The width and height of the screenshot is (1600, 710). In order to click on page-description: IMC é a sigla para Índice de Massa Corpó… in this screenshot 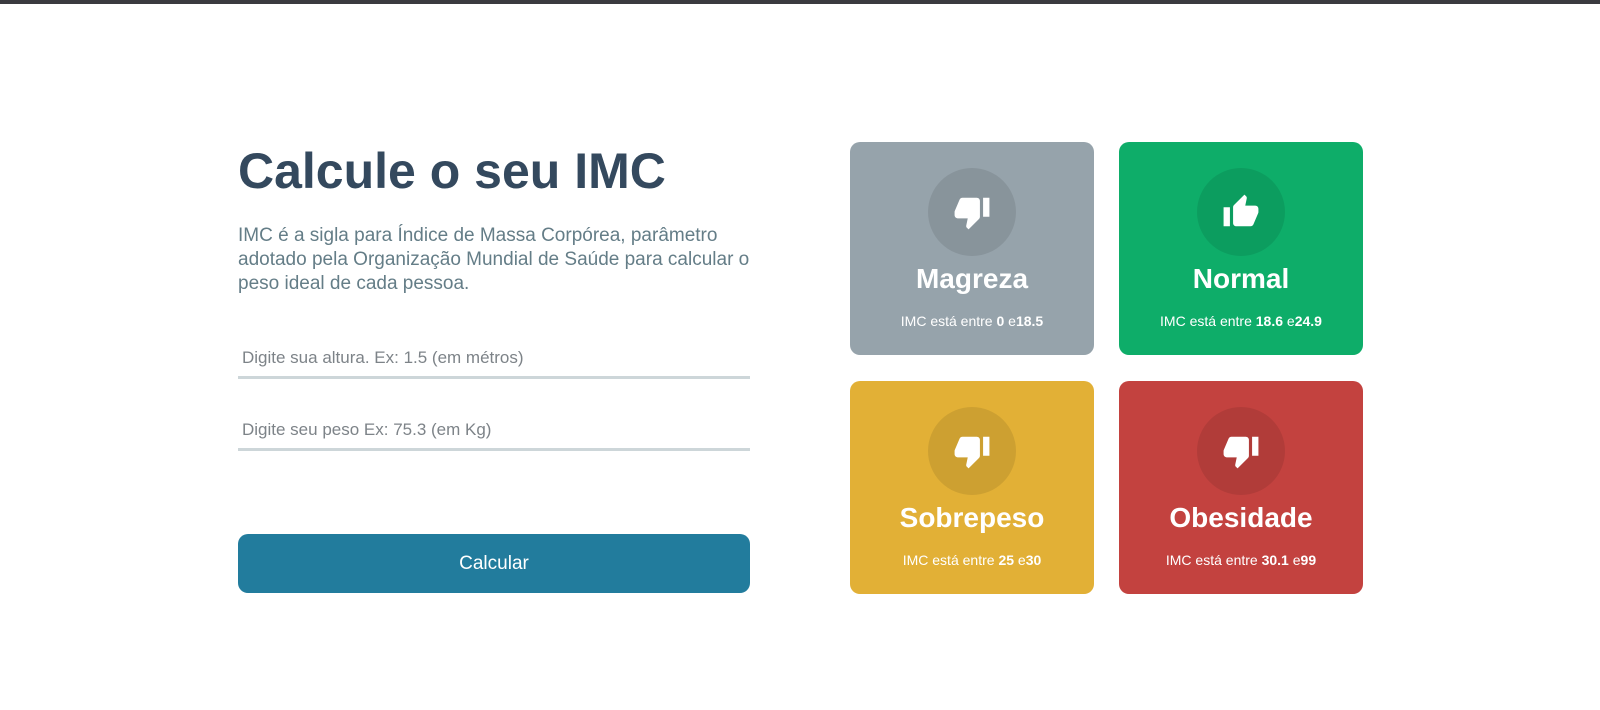, I will do `click(494, 259)`.